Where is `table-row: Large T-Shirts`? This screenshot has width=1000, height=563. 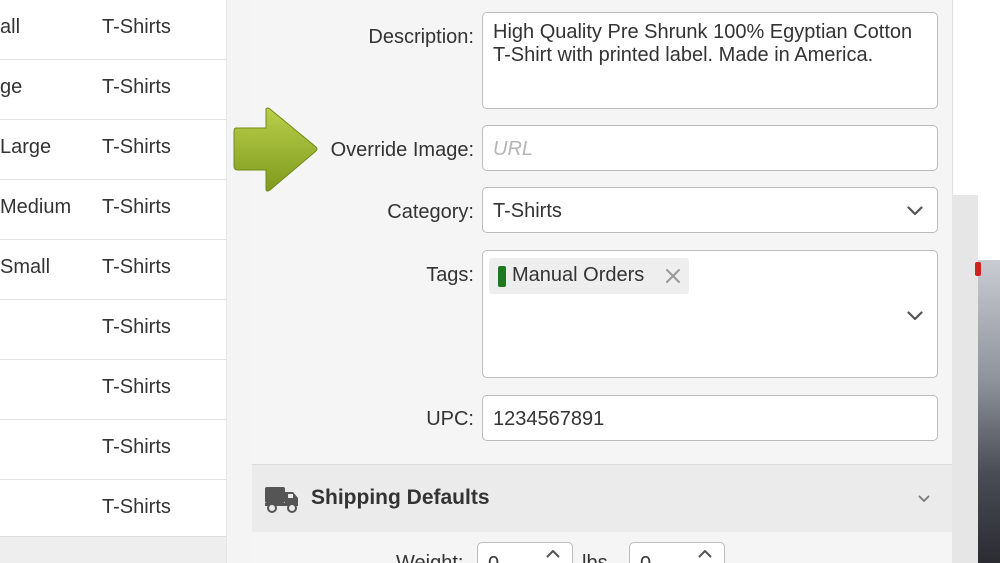
table-row: Large T-Shirts is located at coordinates (113, 150).